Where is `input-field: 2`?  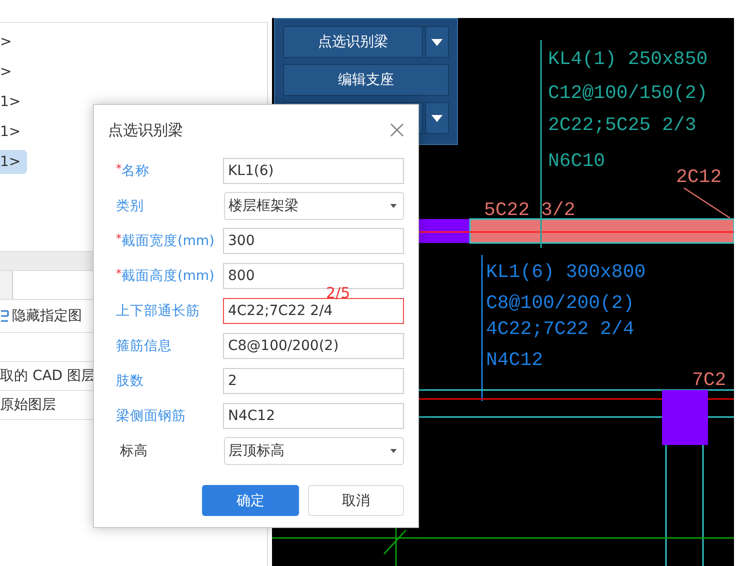 input-field: 2 is located at coordinates (313, 381).